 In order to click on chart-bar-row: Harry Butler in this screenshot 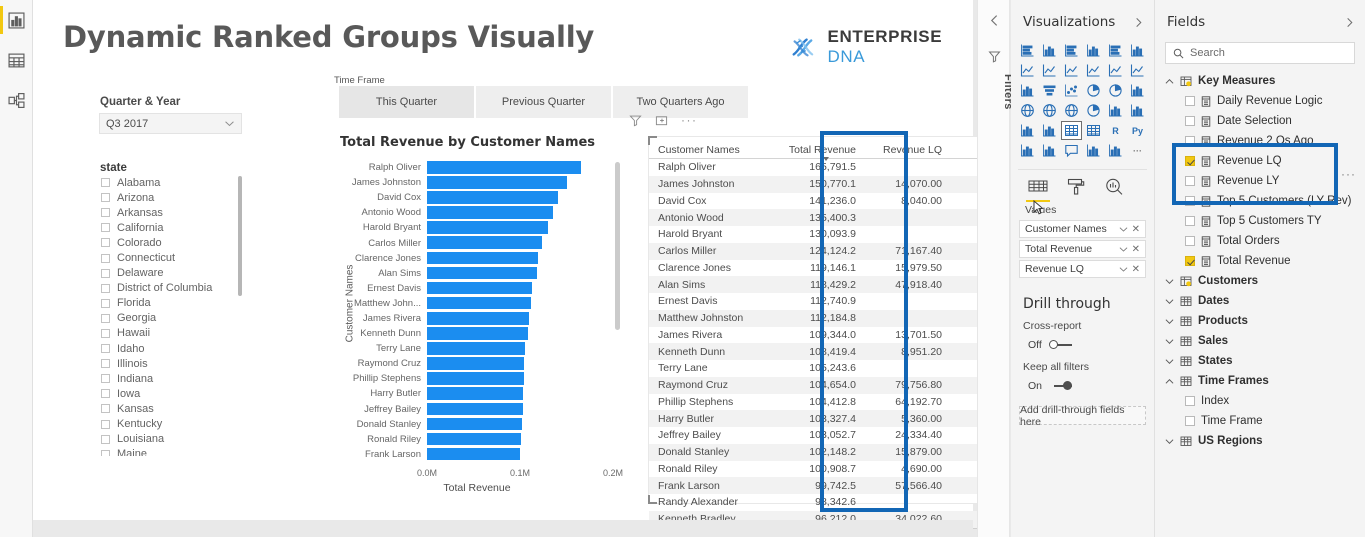, I will do `click(477, 393)`.